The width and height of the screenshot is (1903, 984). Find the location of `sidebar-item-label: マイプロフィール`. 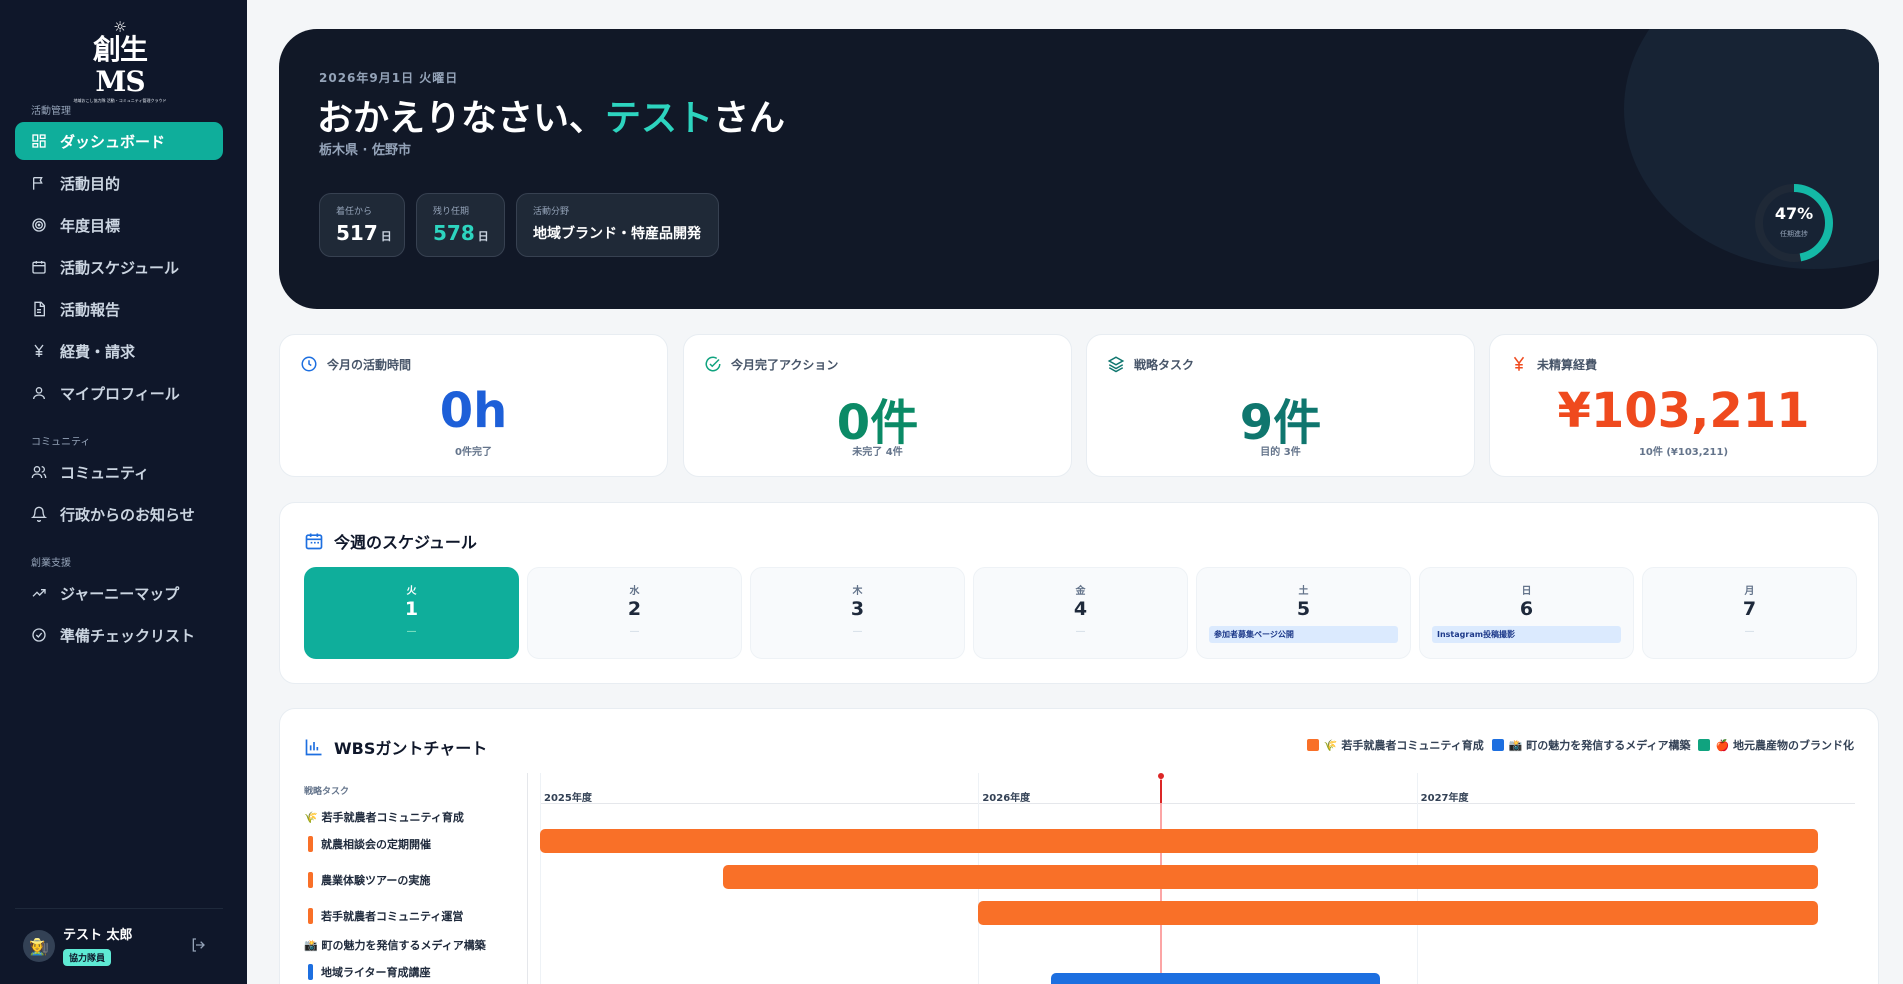

sidebar-item-label: マイプロフィール is located at coordinates (120, 393).